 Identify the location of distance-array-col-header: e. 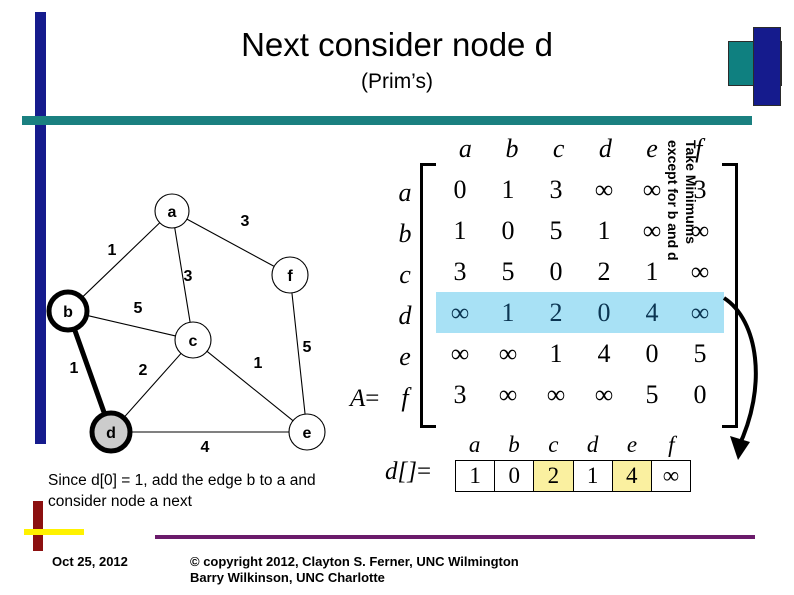
(632, 444).